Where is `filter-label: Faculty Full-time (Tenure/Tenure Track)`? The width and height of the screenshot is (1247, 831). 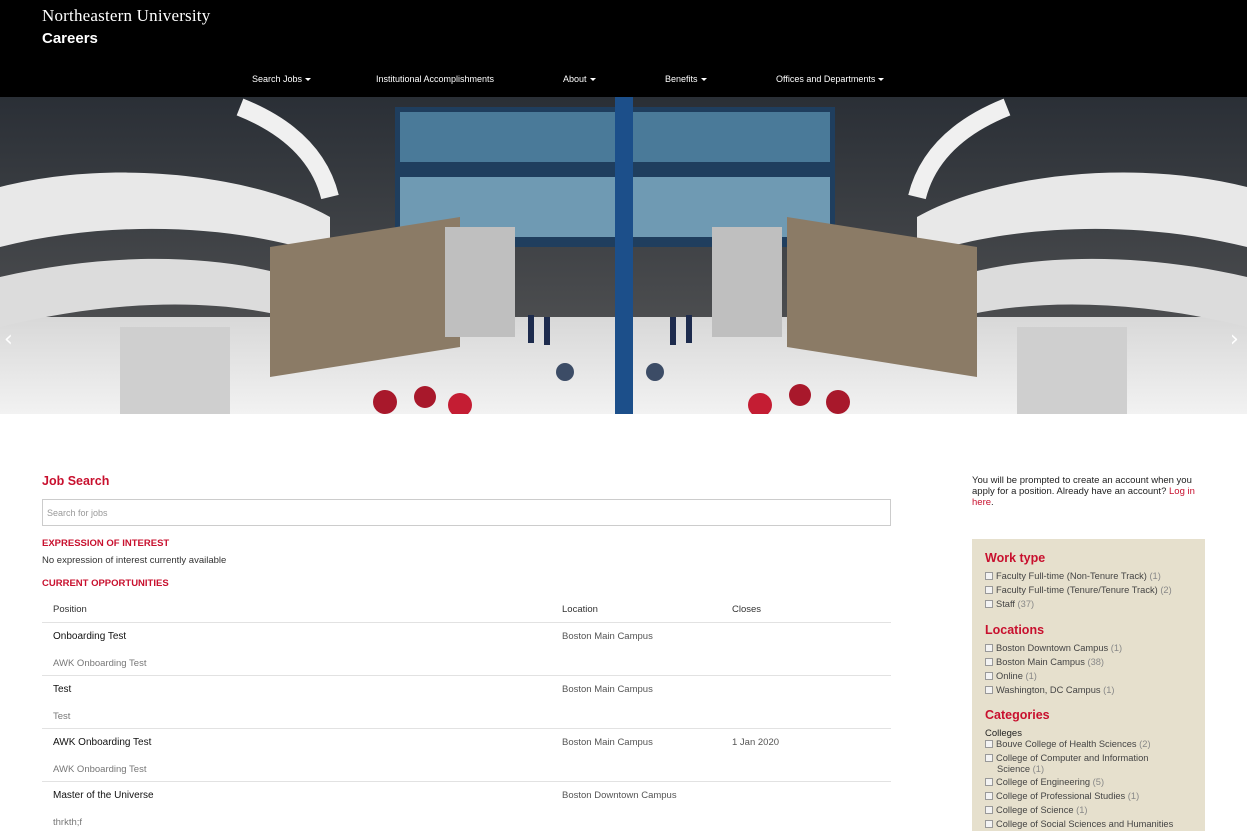 filter-label: Faculty Full-time (Tenure/Tenure Track) is located at coordinates (1077, 590).